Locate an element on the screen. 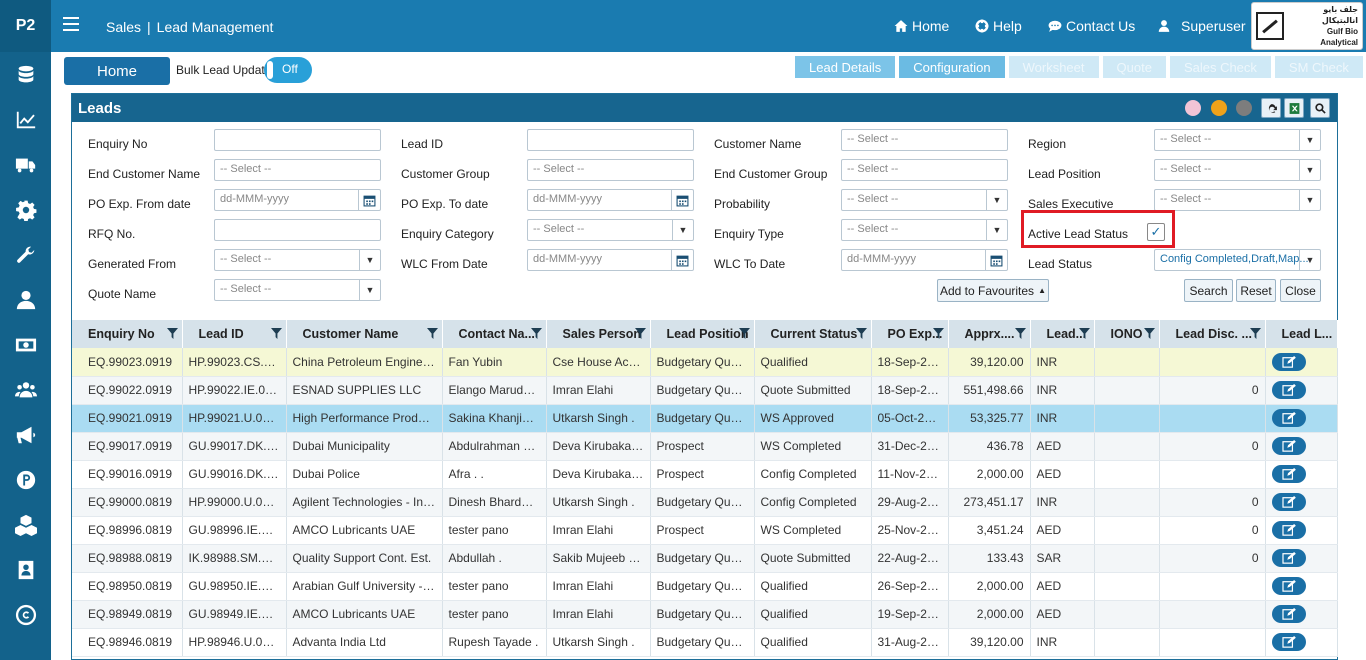 The image size is (1366, 660). quote-name-select: -- Select -- is located at coordinates (297, 290).